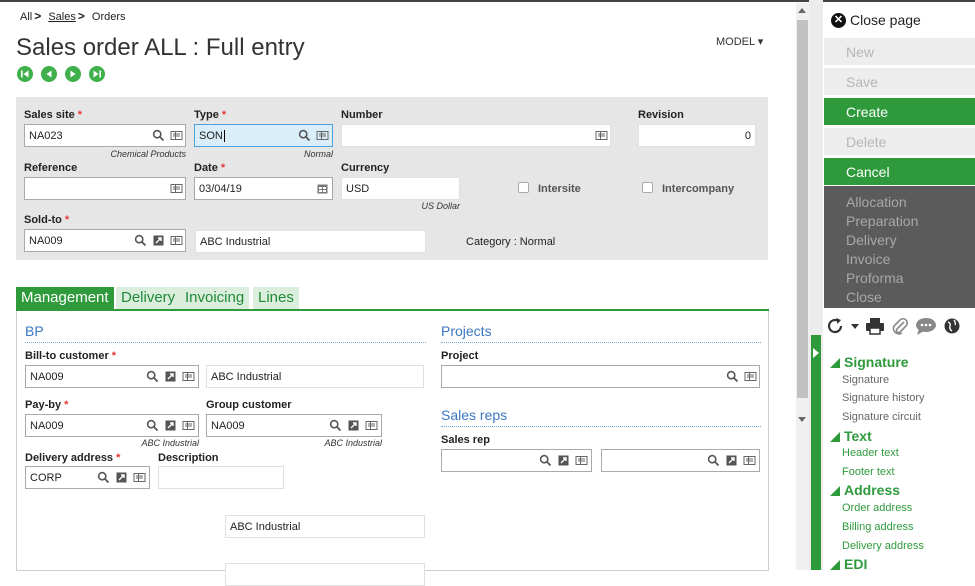 Image resolution: width=975 pixels, height=586 pixels. What do you see at coordinates (263, 135) in the screenshot?
I see `type-field: SON` at bounding box center [263, 135].